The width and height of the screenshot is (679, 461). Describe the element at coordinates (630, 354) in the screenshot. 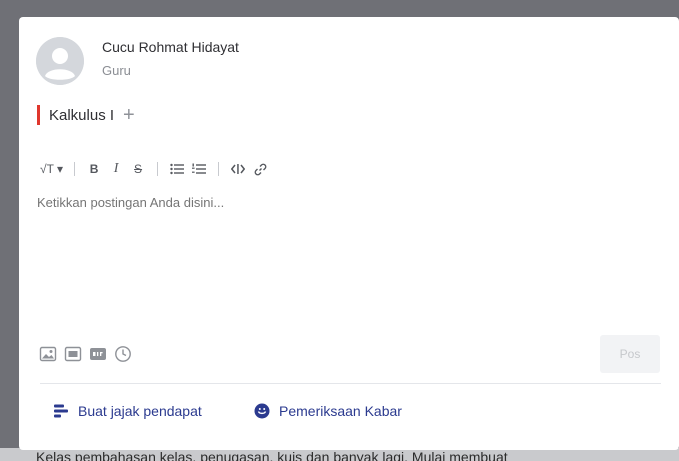

I see `post-button: Pos` at that location.